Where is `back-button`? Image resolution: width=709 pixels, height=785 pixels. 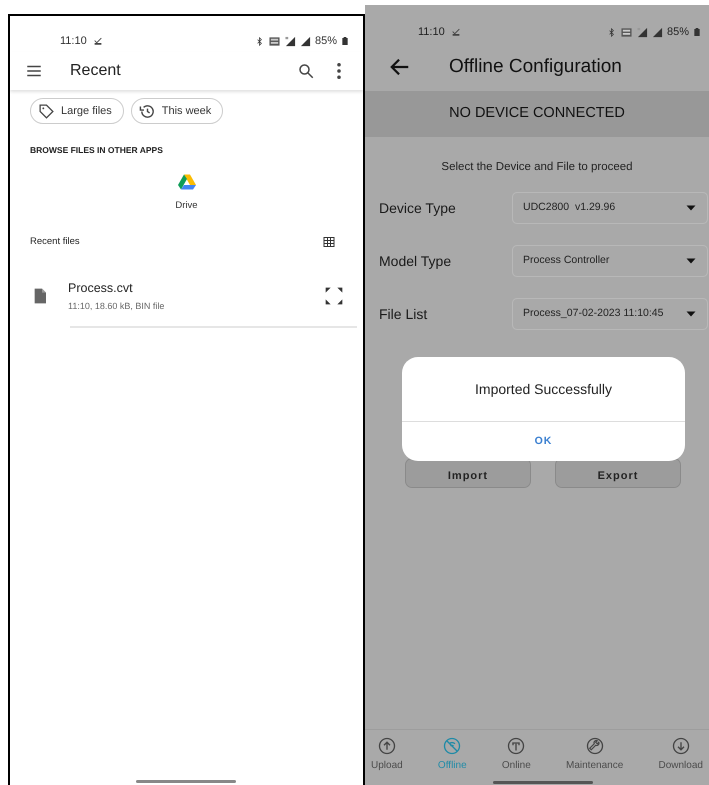 back-button is located at coordinates (400, 67).